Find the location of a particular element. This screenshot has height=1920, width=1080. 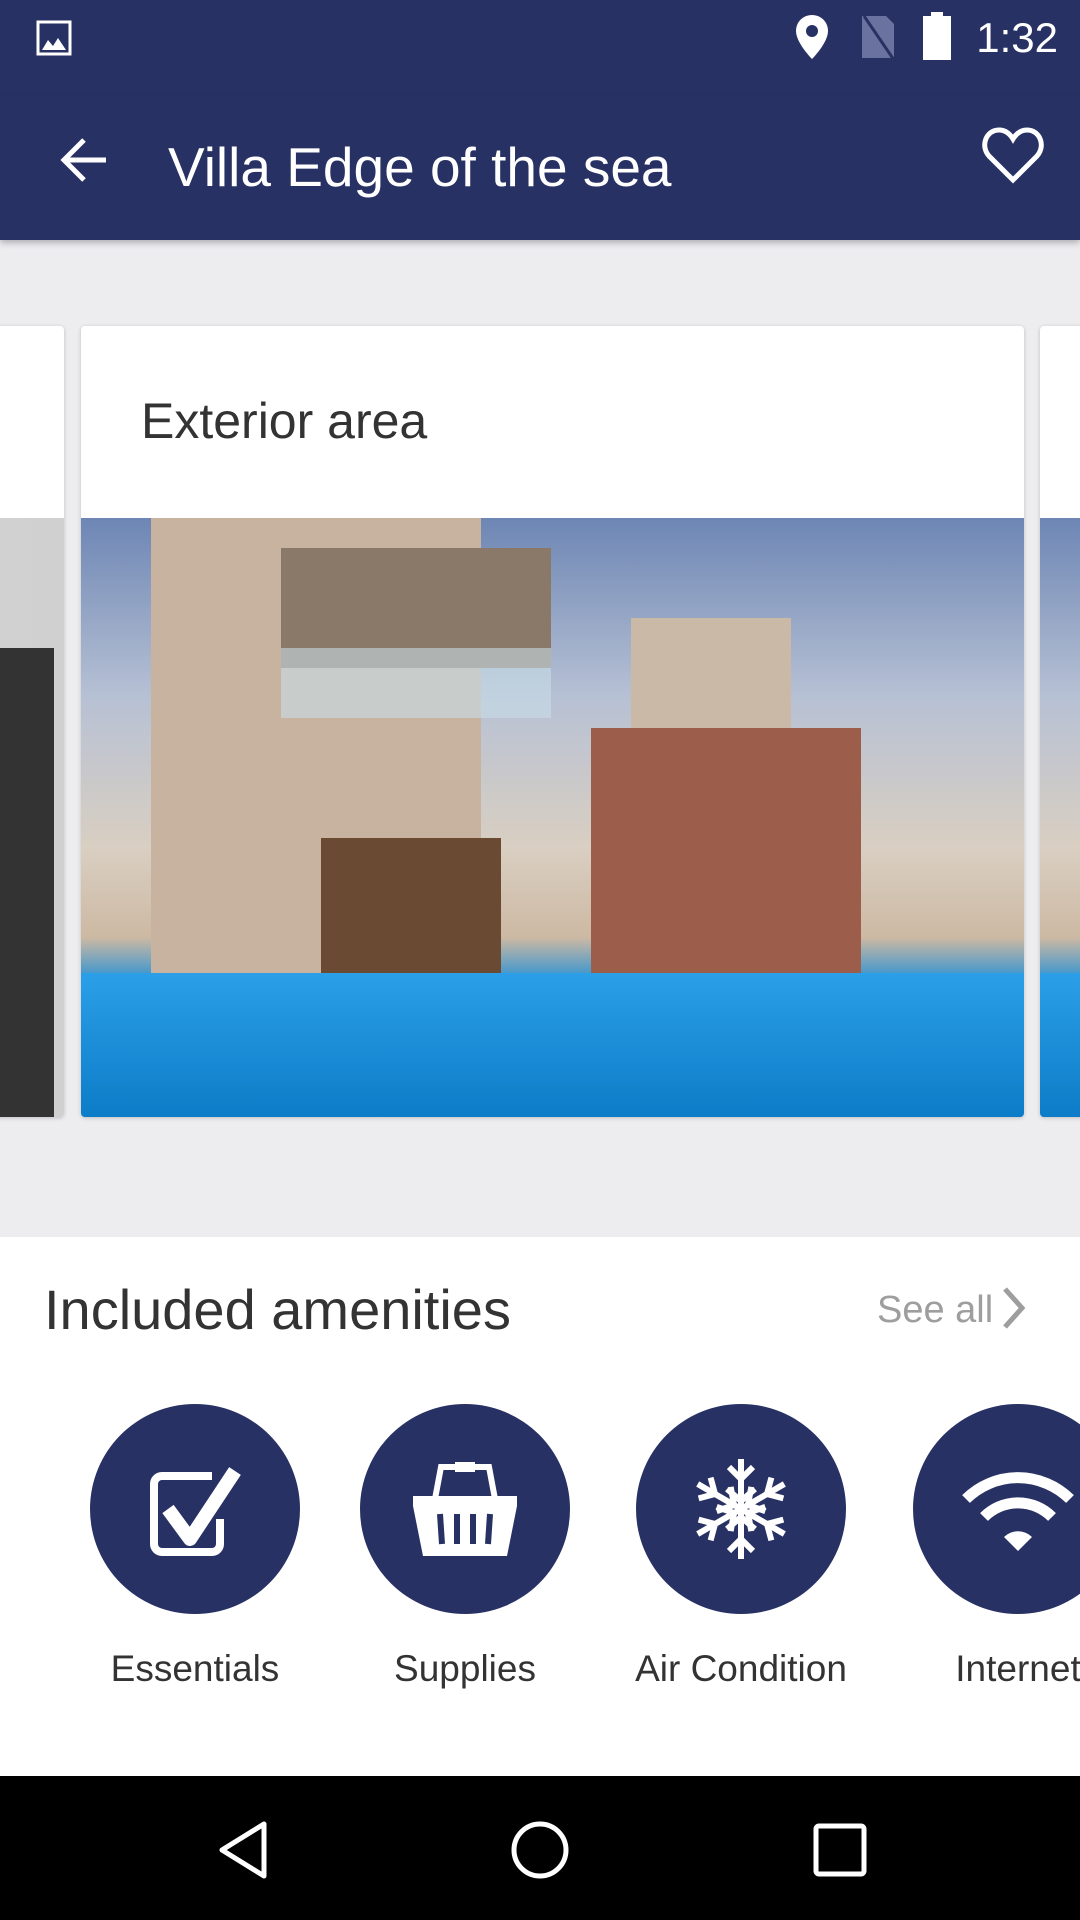

amenity-label: Air Condition is located at coordinates (741, 1668).